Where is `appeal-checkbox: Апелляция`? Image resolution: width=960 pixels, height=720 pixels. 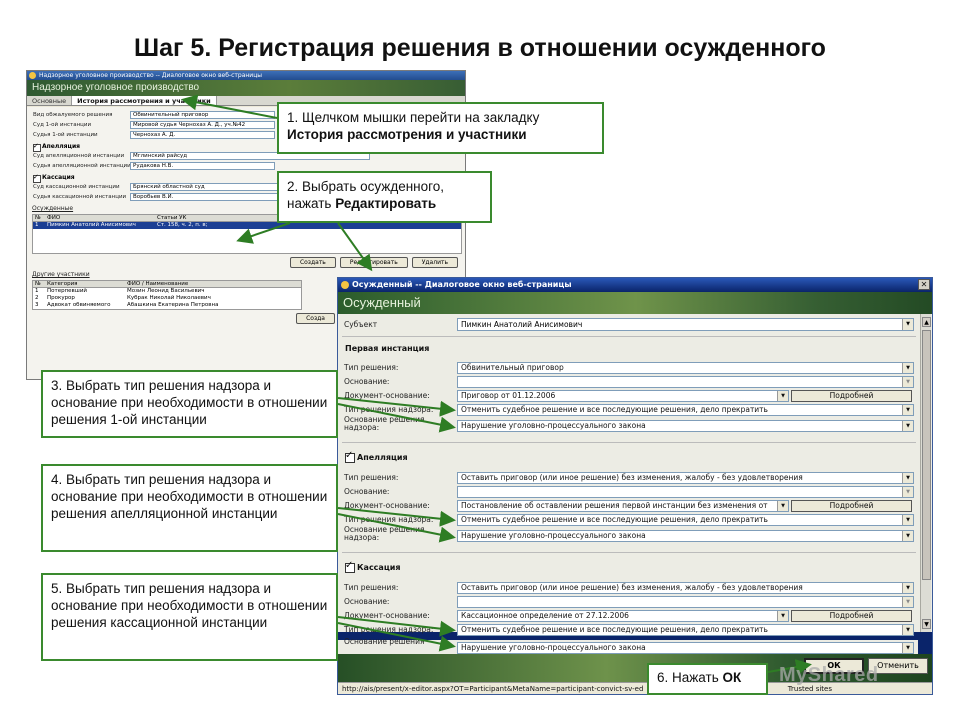
appeal-checkbox: Апелляция is located at coordinates (376, 456).